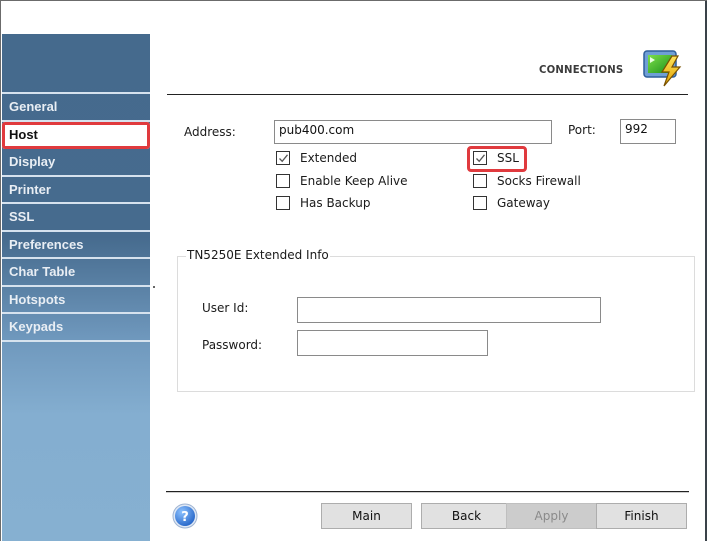 The width and height of the screenshot is (707, 541). Describe the element at coordinates (210, 132) in the screenshot. I see `address-label: Address:` at that location.